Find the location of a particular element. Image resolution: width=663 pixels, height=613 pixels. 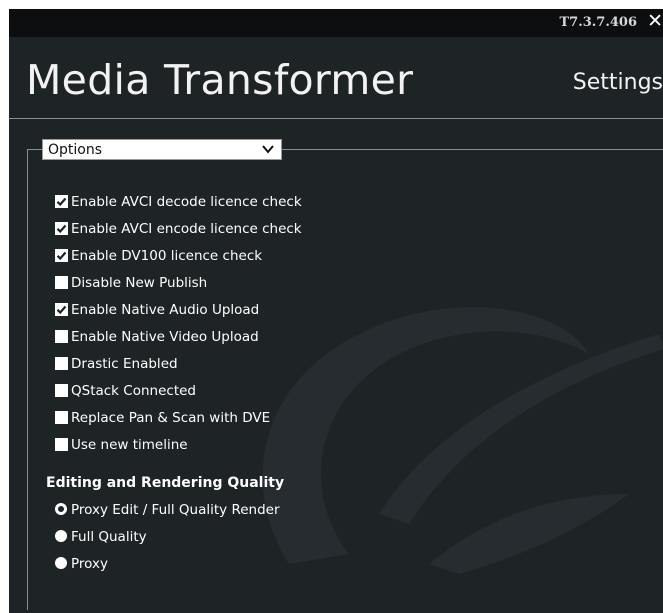

checkbox-label: Enable Native Video Upload is located at coordinates (165, 337).